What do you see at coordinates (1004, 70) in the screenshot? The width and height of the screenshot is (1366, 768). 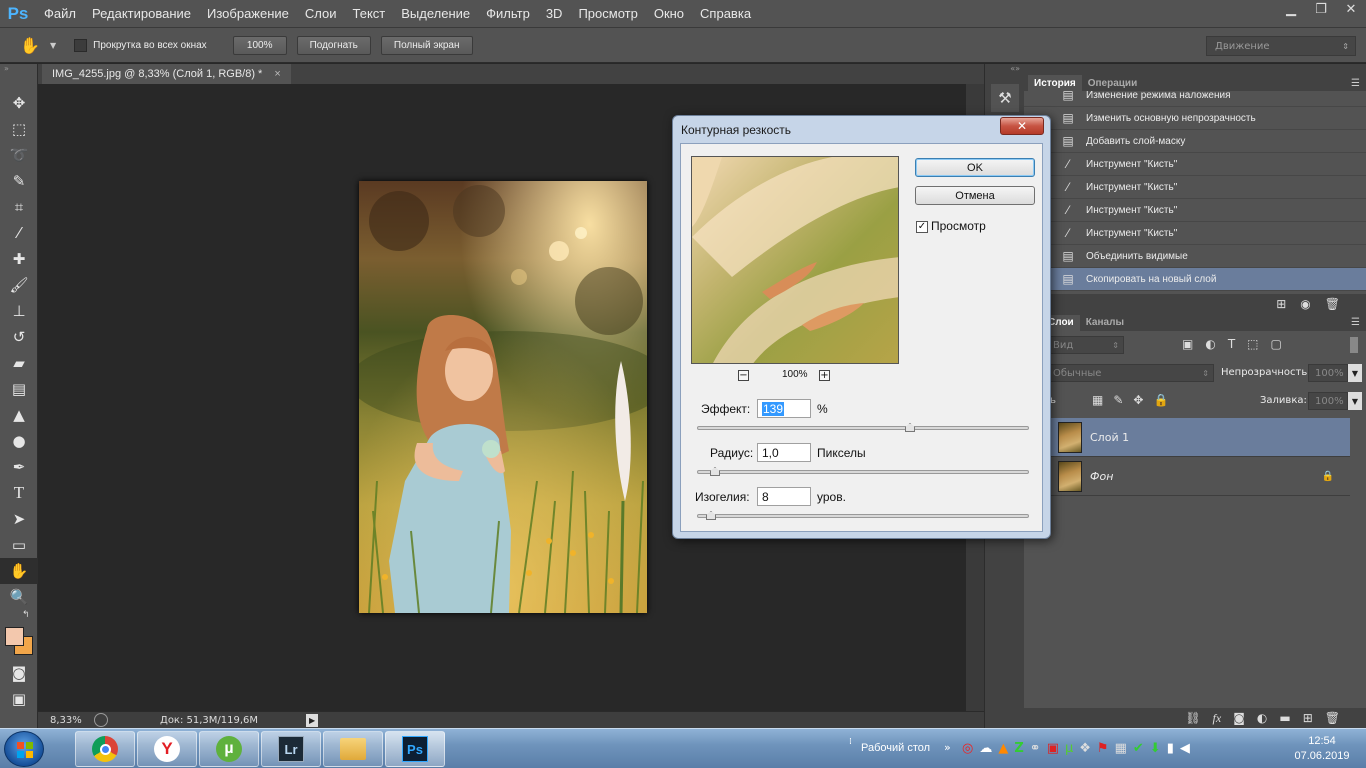 I see `strip-collapse-icon: «»` at bounding box center [1004, 70].